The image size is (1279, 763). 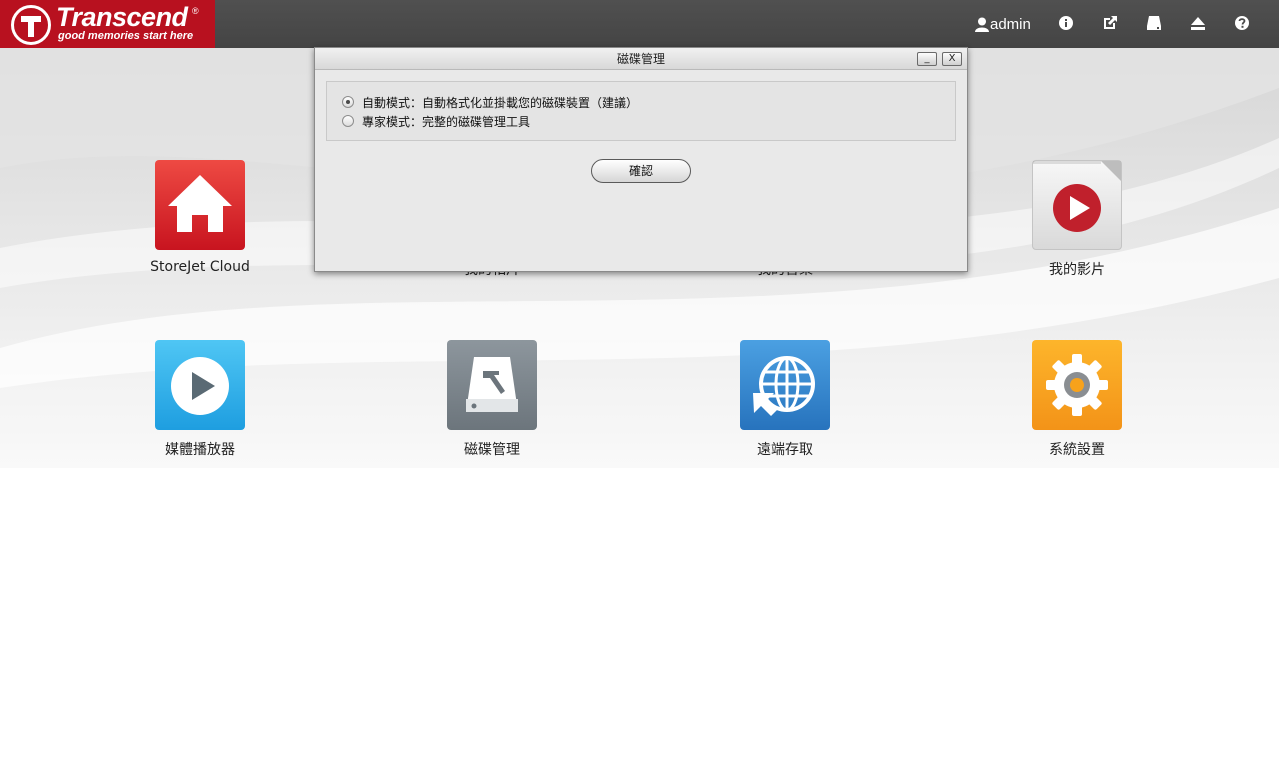 I want to click on app-remote-access: 遠端存取, so click(x=785, y=405).